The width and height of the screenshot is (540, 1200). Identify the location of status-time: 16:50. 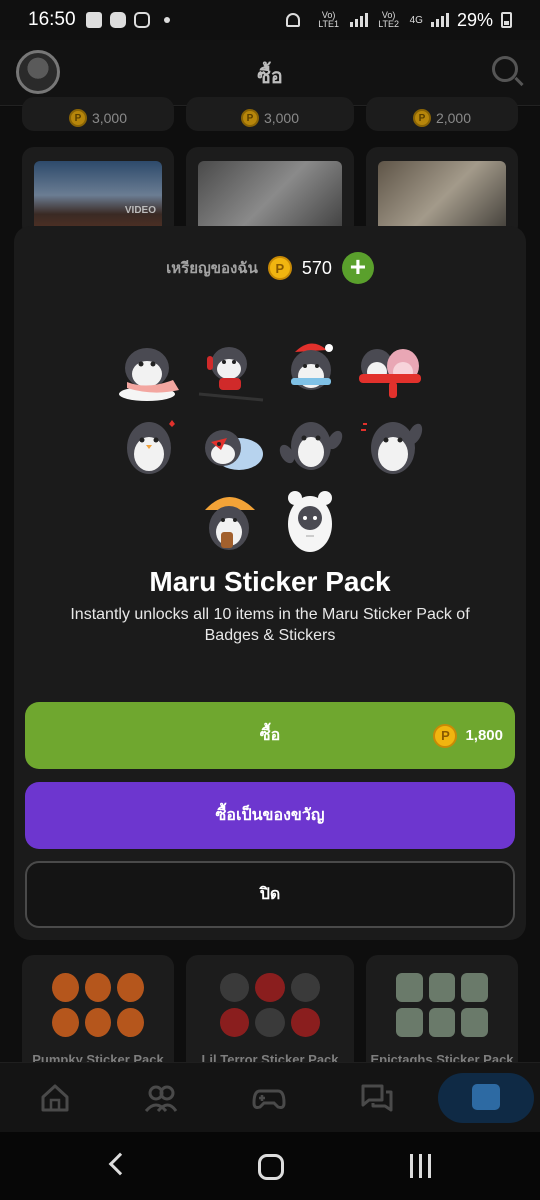
(52, 19).